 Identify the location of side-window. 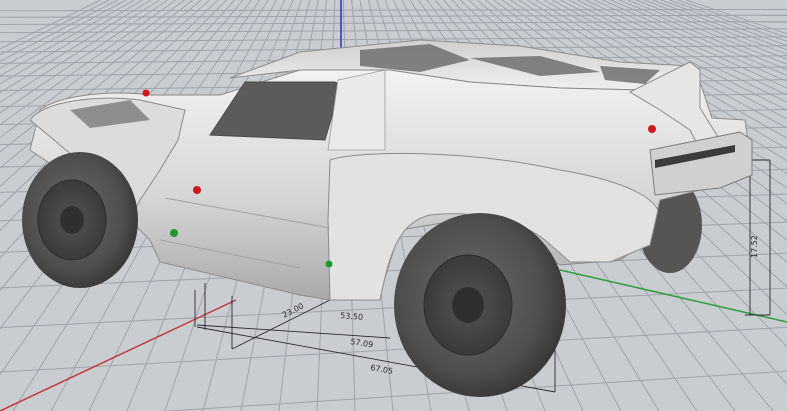
(274, 111).